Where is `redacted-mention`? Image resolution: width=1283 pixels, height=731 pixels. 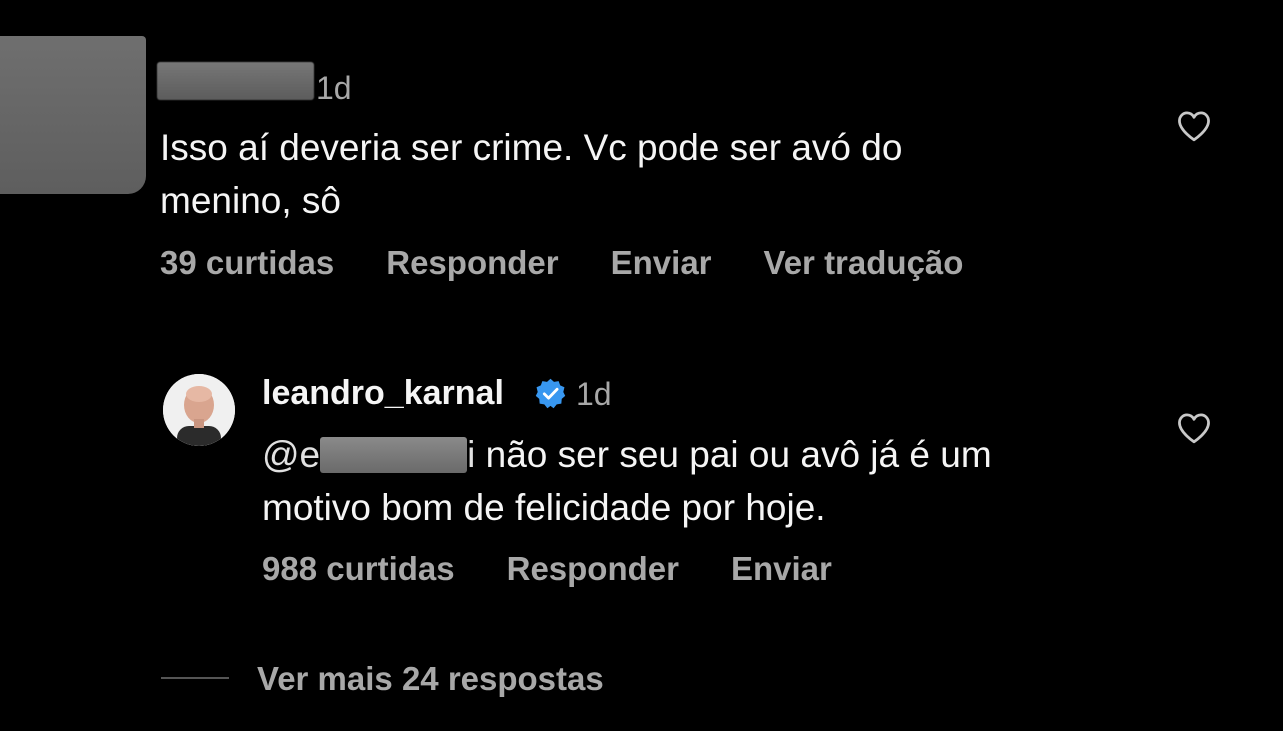 redacted-mention is located at coordinates (394, 455).